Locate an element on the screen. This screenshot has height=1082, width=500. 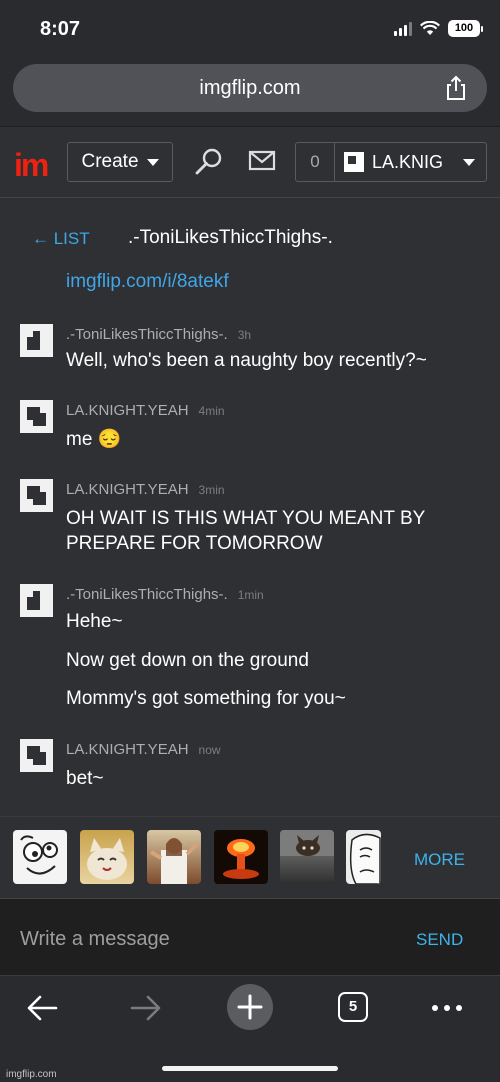
message-meta: .-ToniLikesThiccThighs-. 3h is located at coordinates (158, 334).